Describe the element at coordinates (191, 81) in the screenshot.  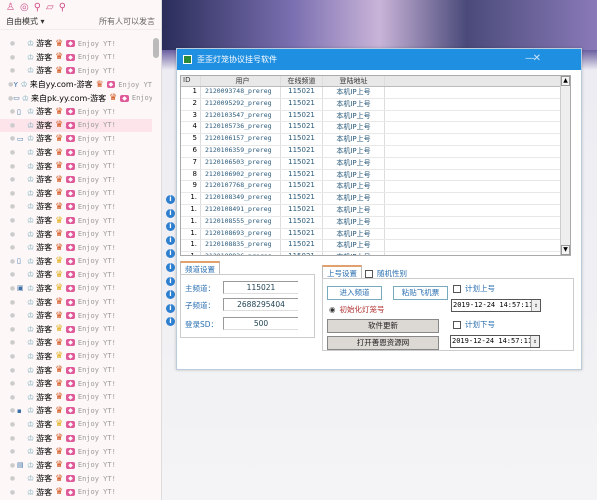
I see `col-id: ID` at that location.